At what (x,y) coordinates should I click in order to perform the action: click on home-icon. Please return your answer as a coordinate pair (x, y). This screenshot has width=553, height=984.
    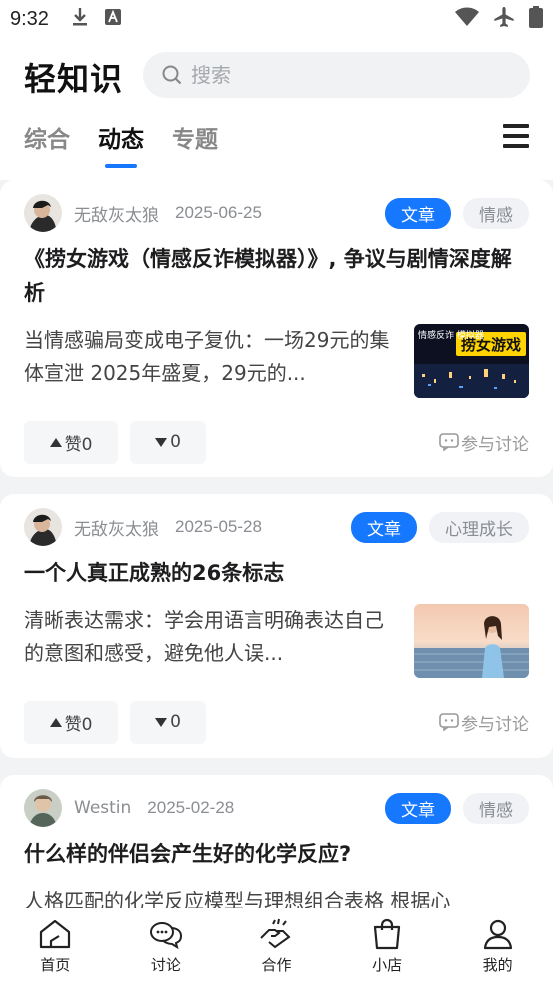
    Looking at the image, I should click on (55, 933).